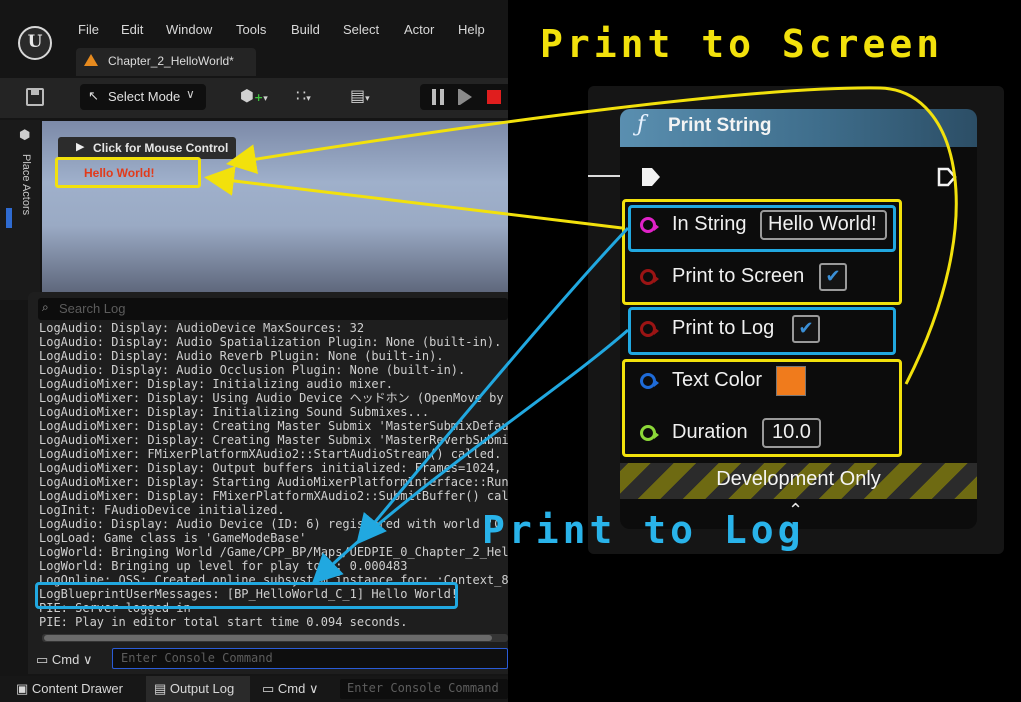  What do you see at coordinates (471, 29) in the screenshot?
I see `menu-help: Help` at bounding box center [471, 29].